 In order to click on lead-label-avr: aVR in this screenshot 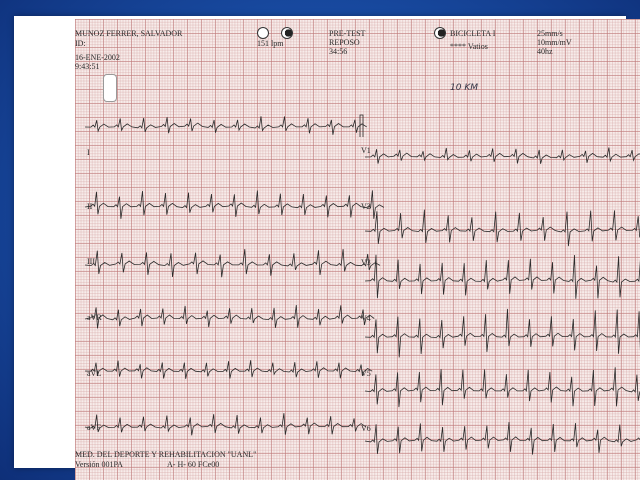, I will do `click(94, 317)`.